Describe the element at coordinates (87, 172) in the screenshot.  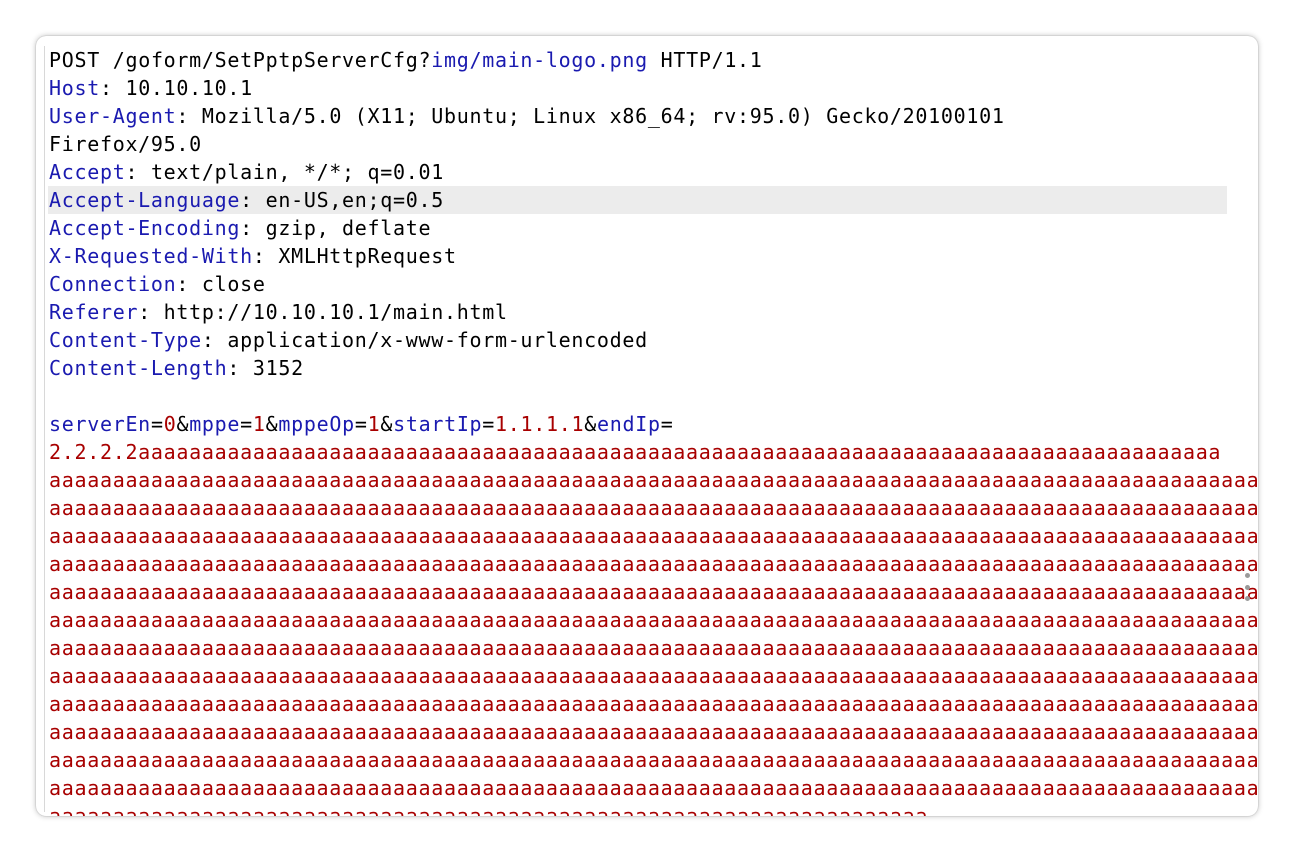
I see `header-name: Accept` at that location.